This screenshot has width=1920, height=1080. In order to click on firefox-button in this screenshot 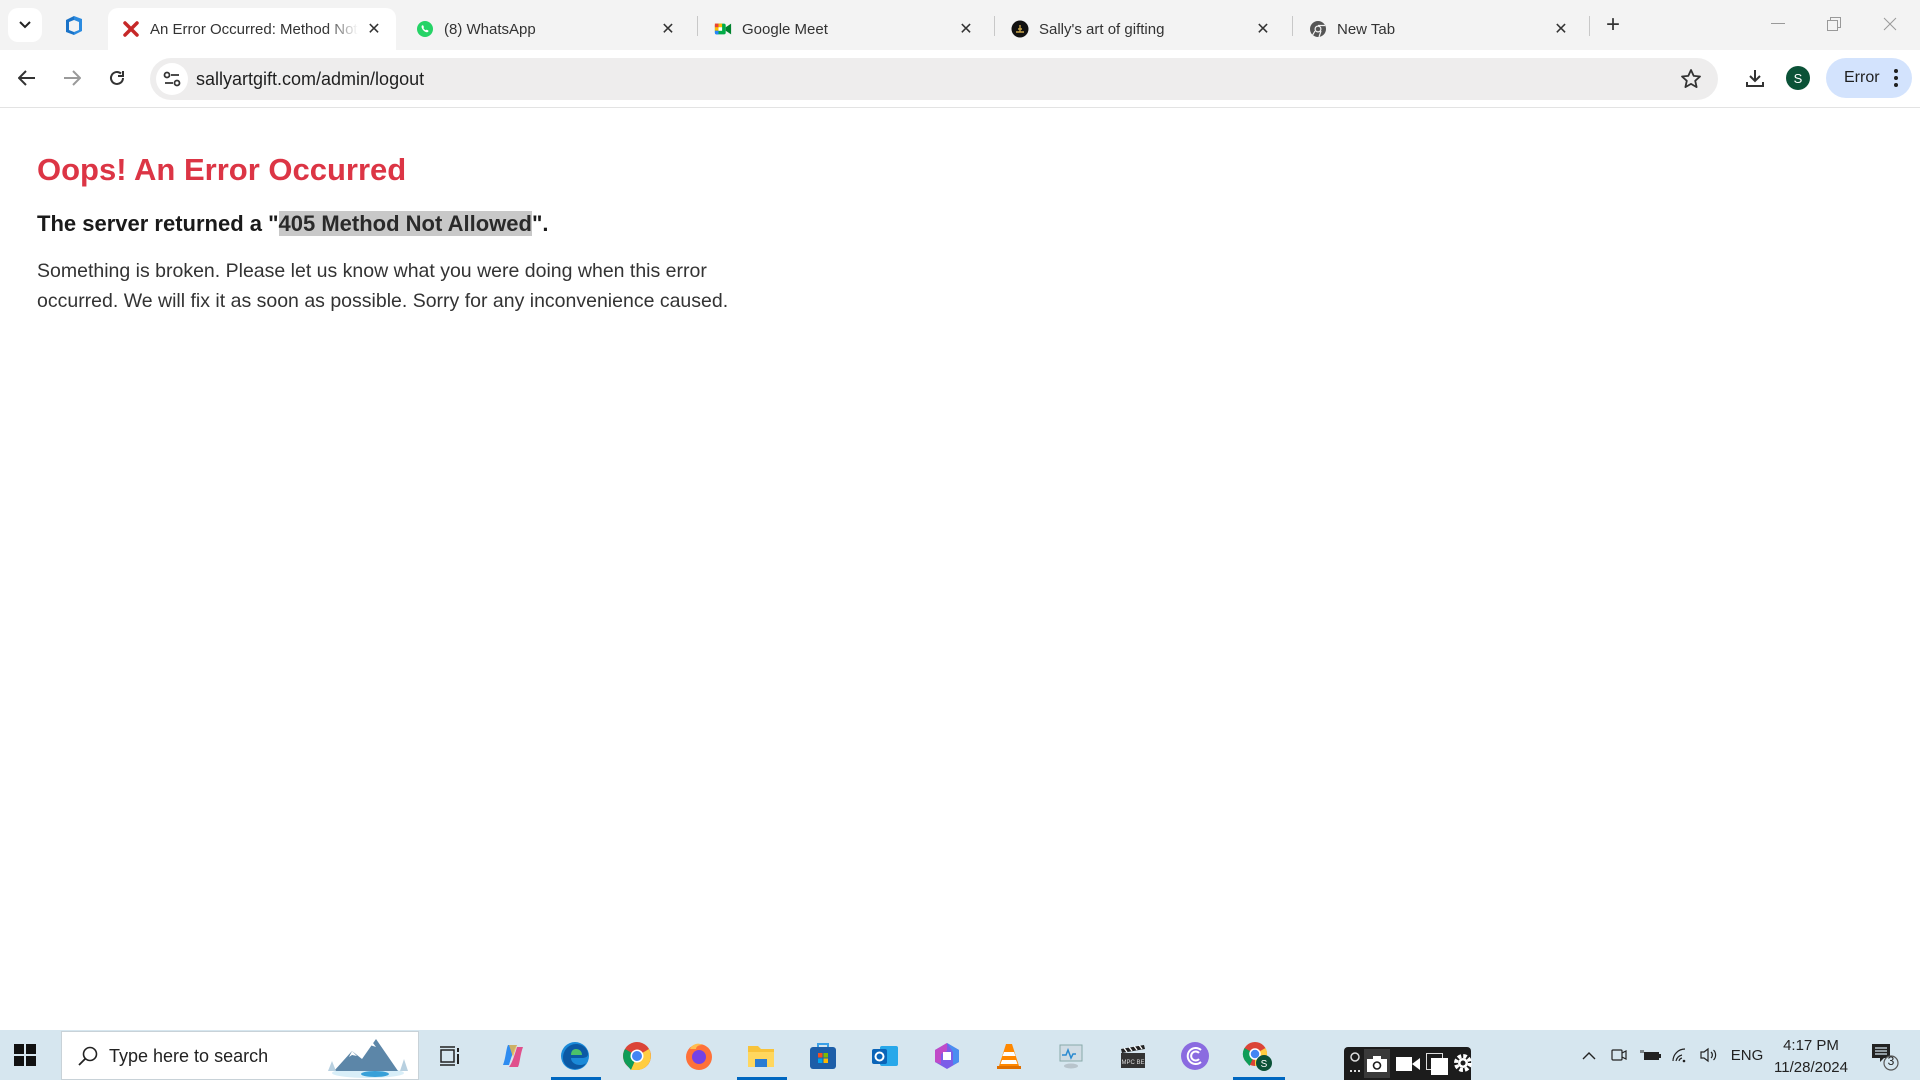, I will do `click(699, 1056)`.